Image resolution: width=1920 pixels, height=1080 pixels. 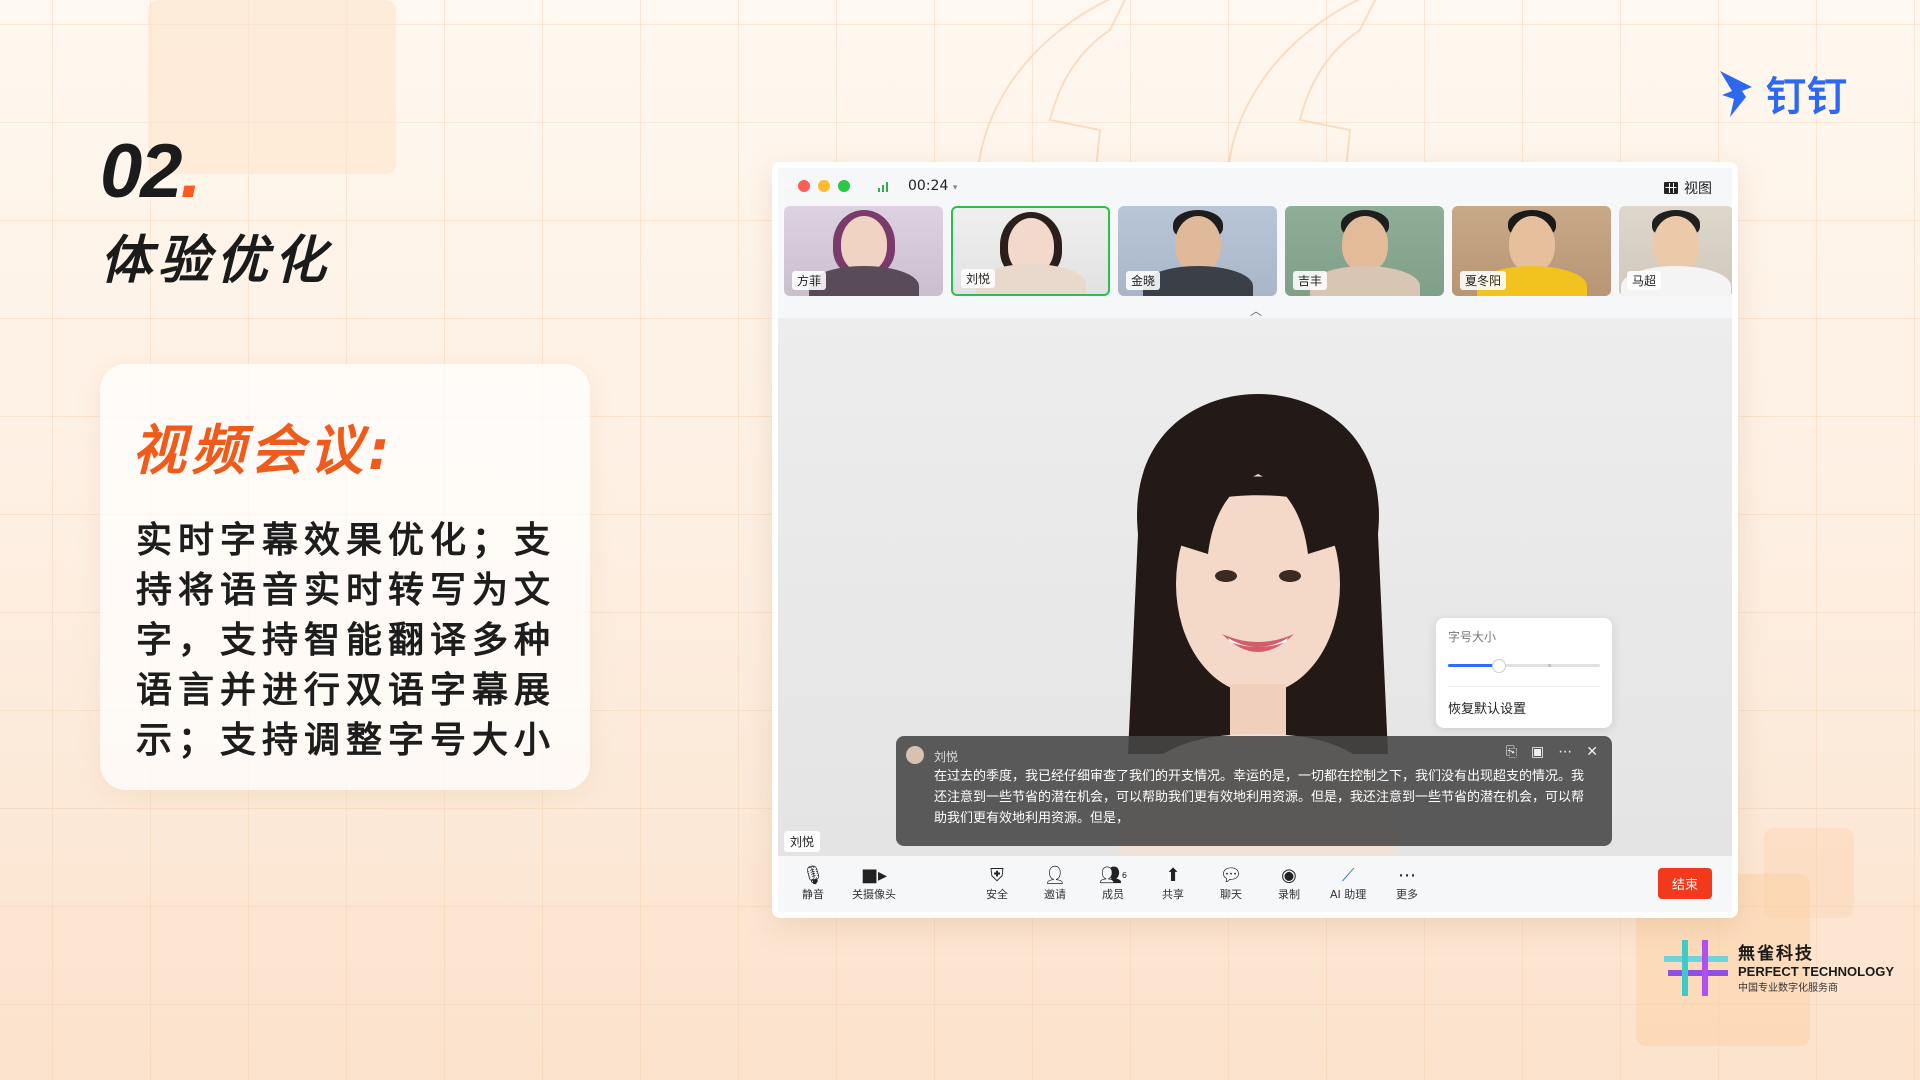 I want to click on font-size-label: 字号大小, so click(x=1472, y=637).